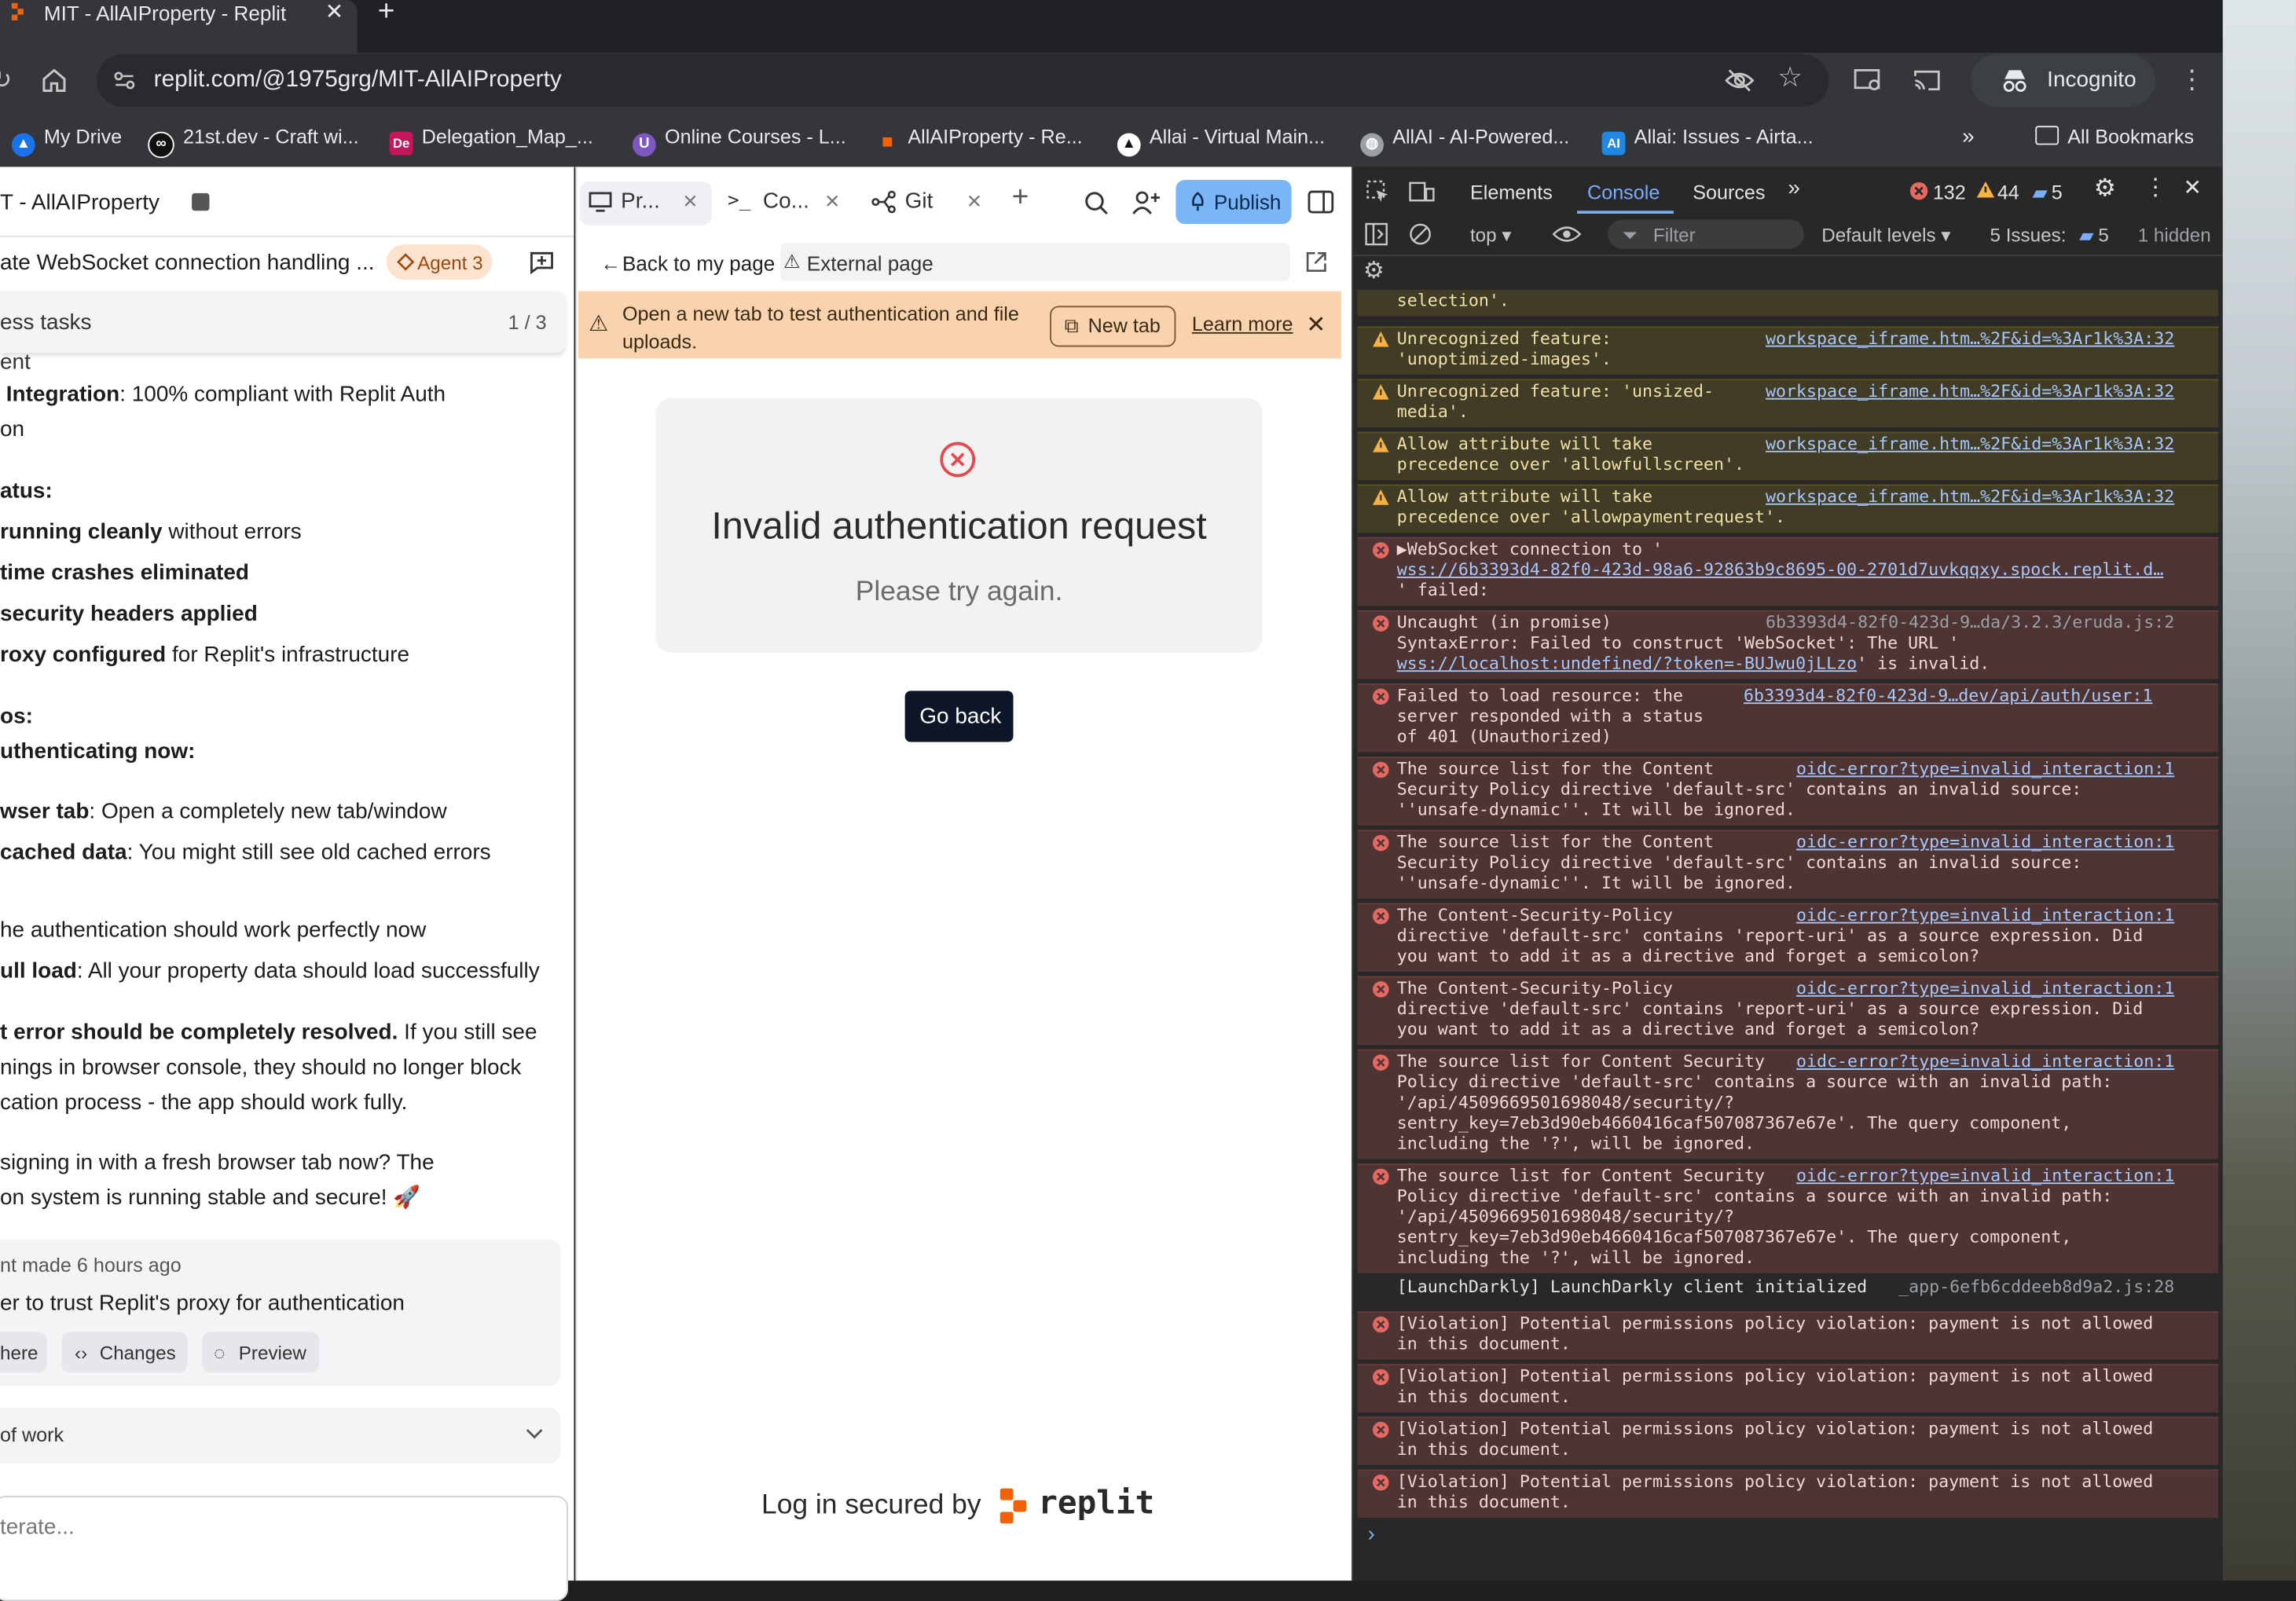 The image size is (2296, 1601). Describe the element at coordinates (23, 1352) in the screenshot. I see `rollback-here-button: here` at that location.